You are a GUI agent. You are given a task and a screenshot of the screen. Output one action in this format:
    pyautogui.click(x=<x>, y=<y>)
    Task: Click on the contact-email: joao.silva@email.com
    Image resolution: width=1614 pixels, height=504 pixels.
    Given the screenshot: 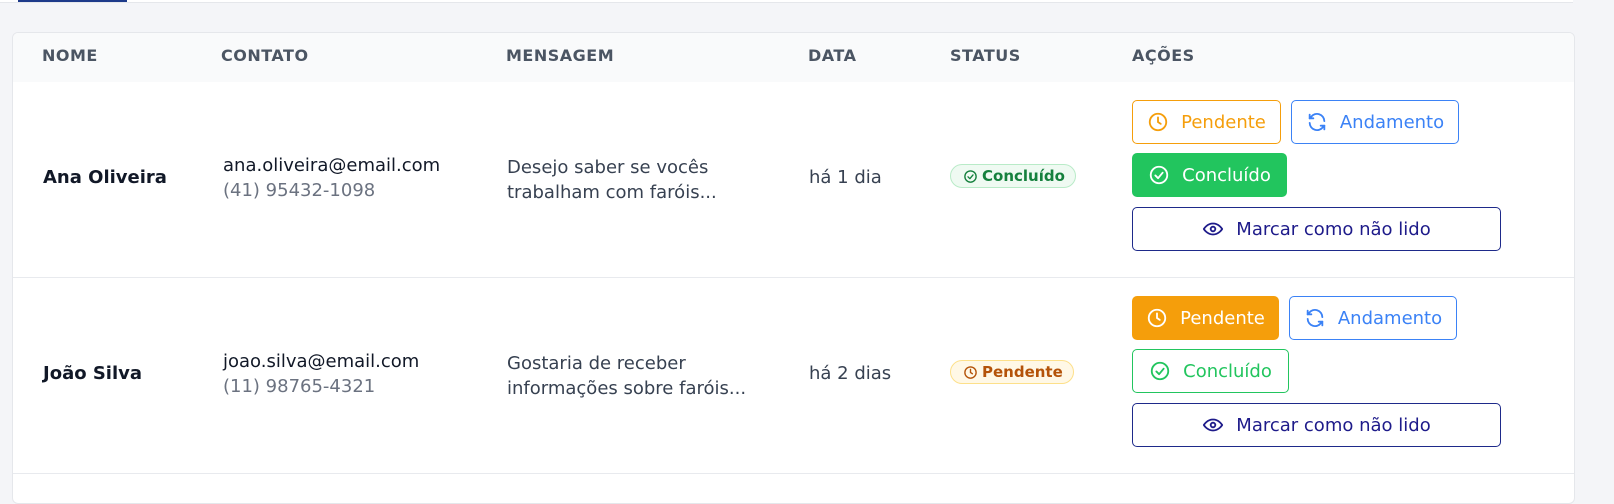 What is the action you would take?
    pyautogui.click(x=321, y=361)
    